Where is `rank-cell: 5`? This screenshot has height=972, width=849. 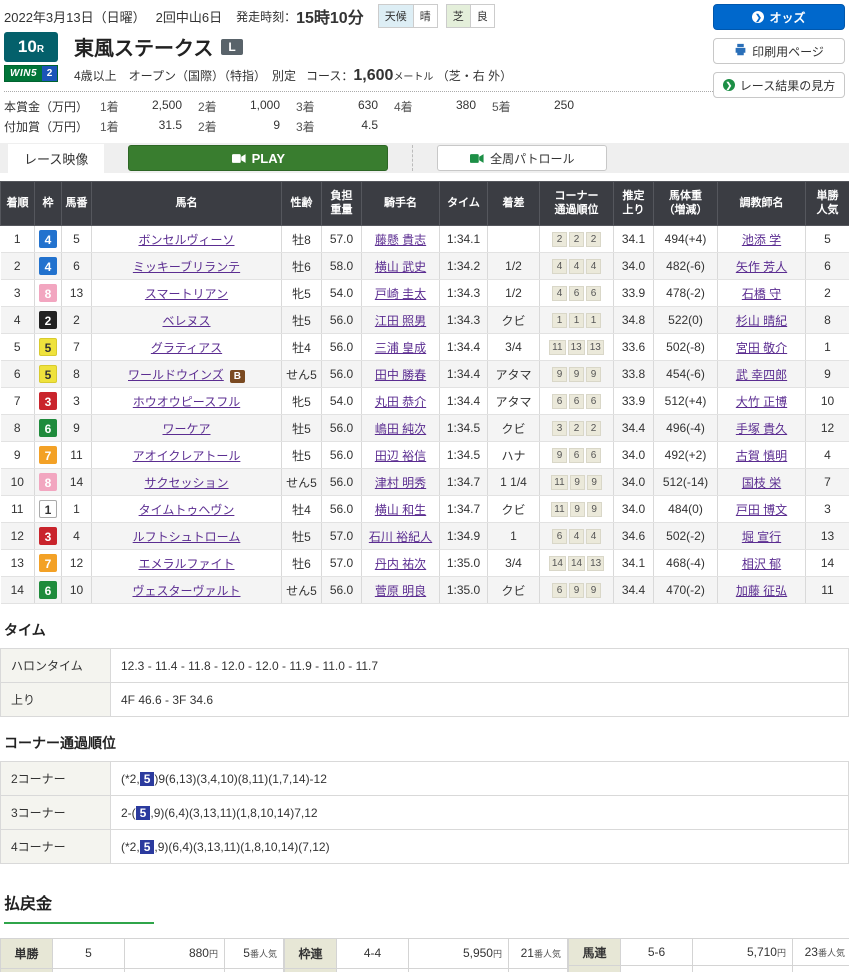 rank-cell: 5 is located at coordinates (17, 347).